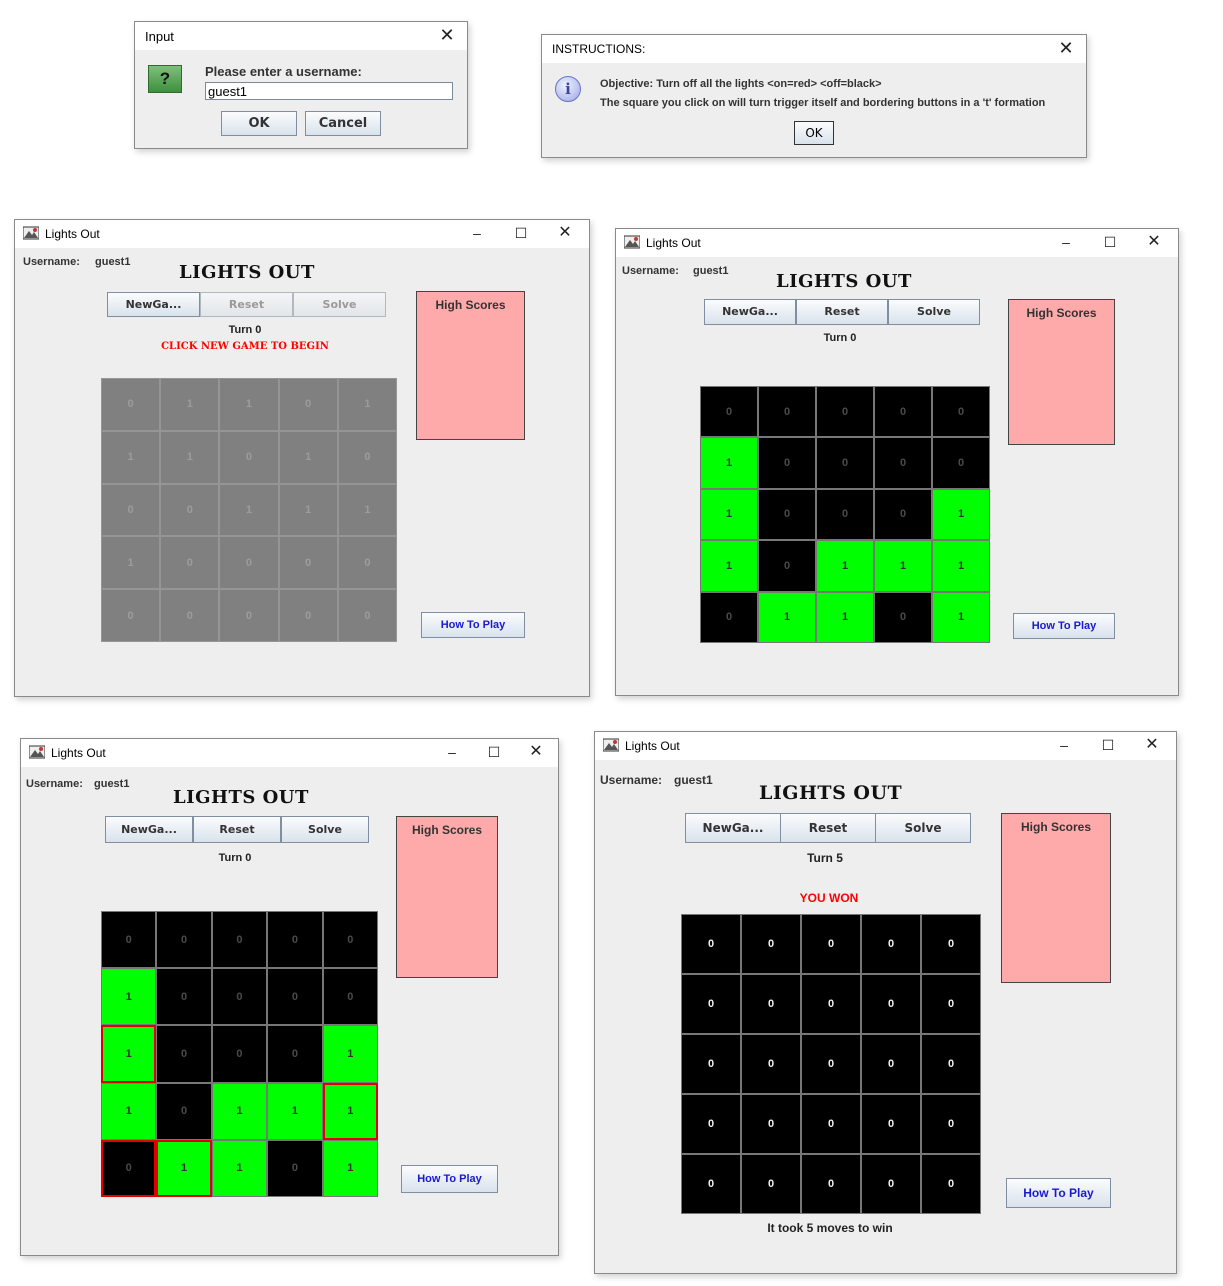 This screenshot has height=1286, width=1223. What do you see at coordinates (343, 123) in the screenshot?
I see `cancel-button: Cancel` at bounding box center [343, 123].